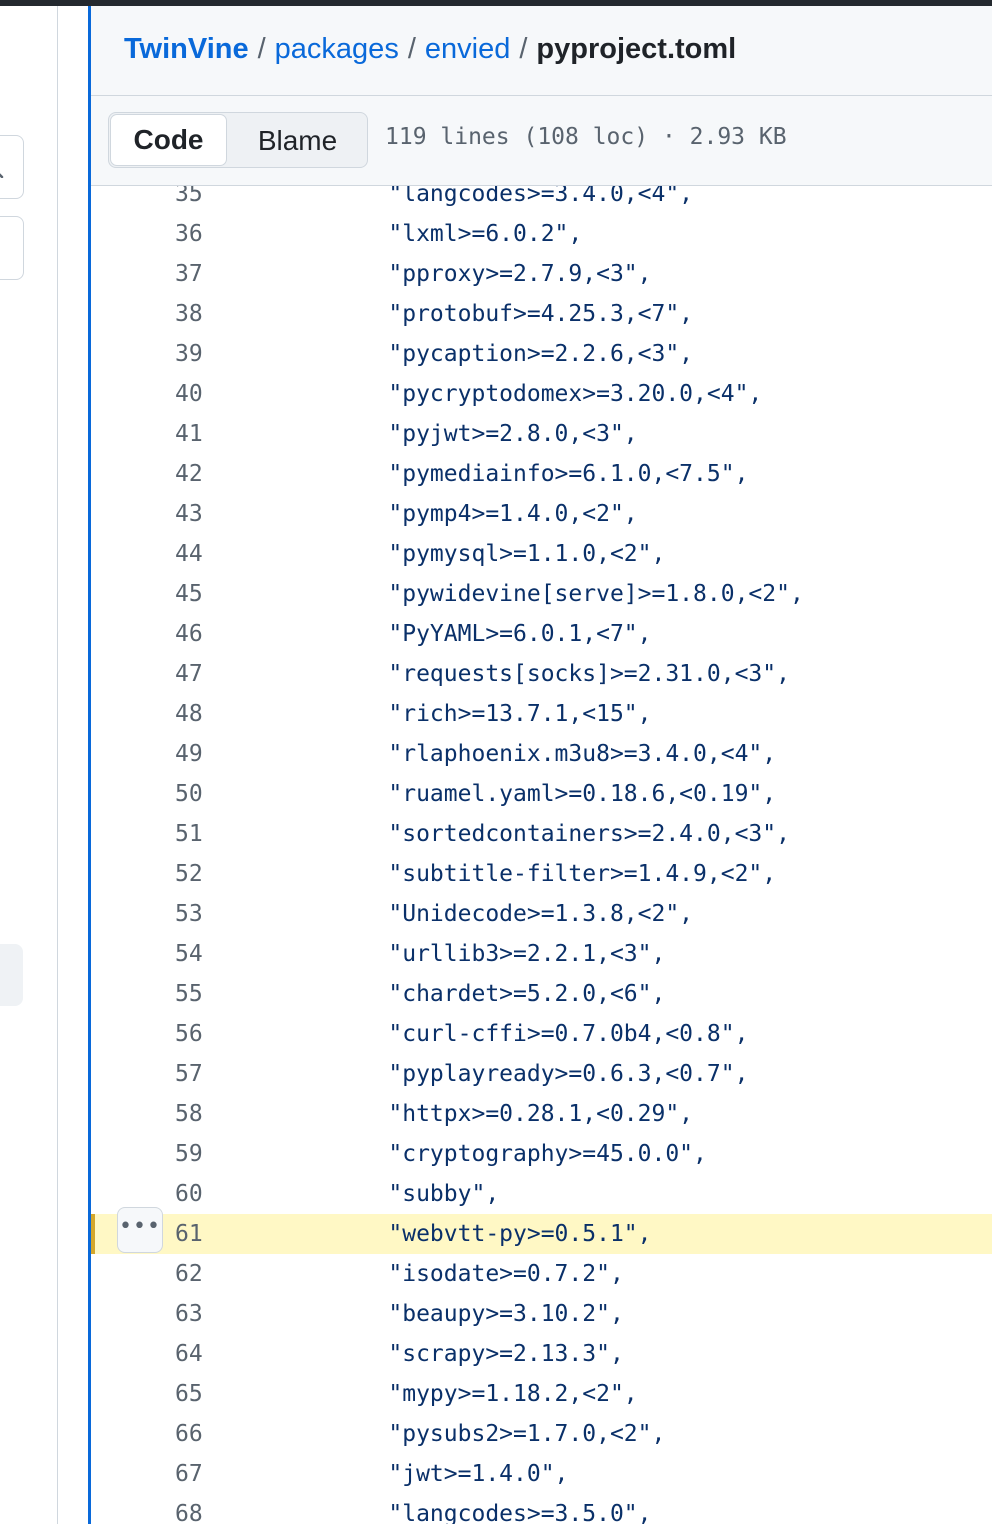 This screenshot has height=1524, width=992. Describe the element at coordinates (451, 1474) in the screenshot. I see `code-text: "jwt>=1.4.0",` at that location.